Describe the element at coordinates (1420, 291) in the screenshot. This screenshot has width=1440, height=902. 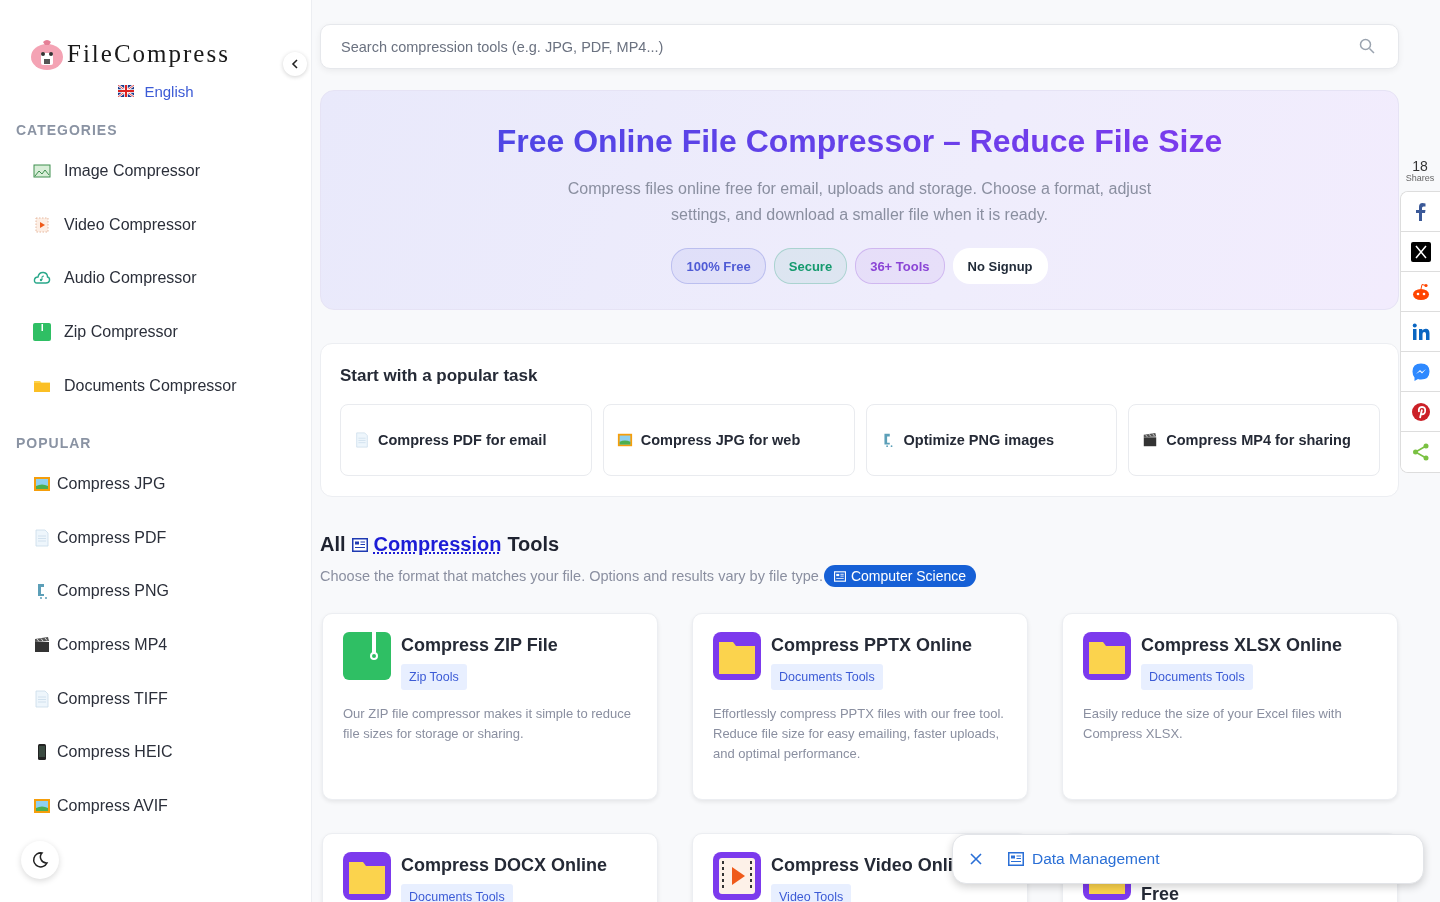
I see `reddit-icon` at that location.